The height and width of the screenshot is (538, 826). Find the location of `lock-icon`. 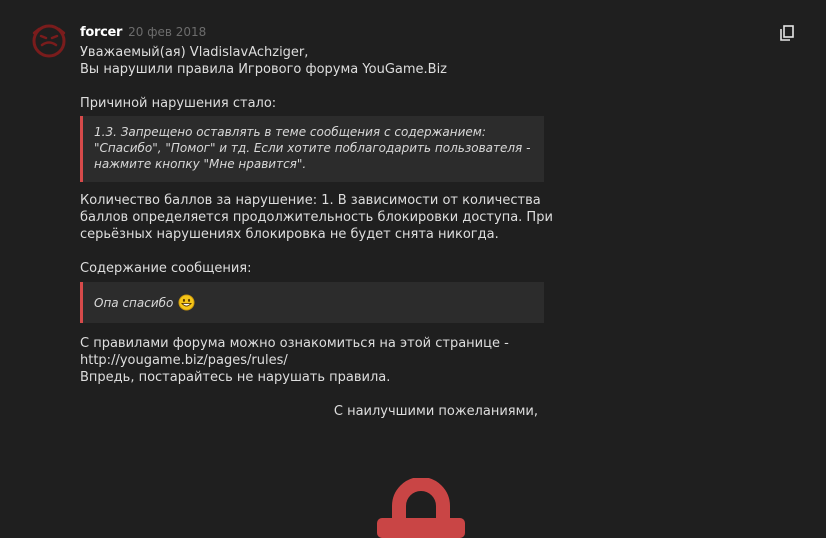

lock-icon is located at coordinates (421, 508).